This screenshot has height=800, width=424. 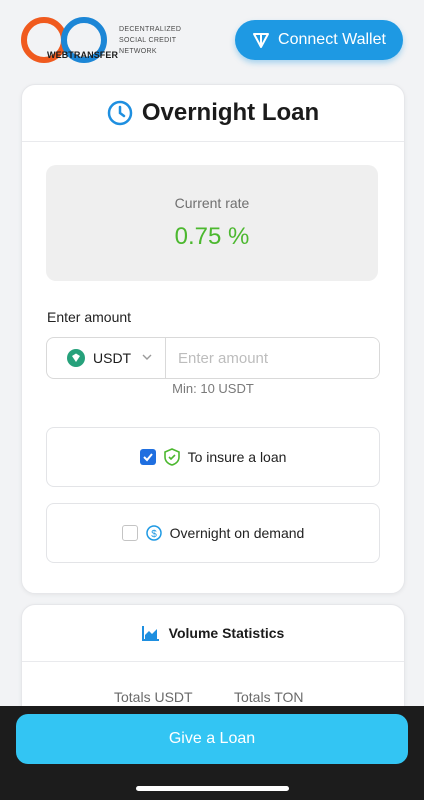 What do you see at coordinates (226, 633) in the screenshot?
I see `stats-title: Volume Statistics` at bounding box center [226, 633].